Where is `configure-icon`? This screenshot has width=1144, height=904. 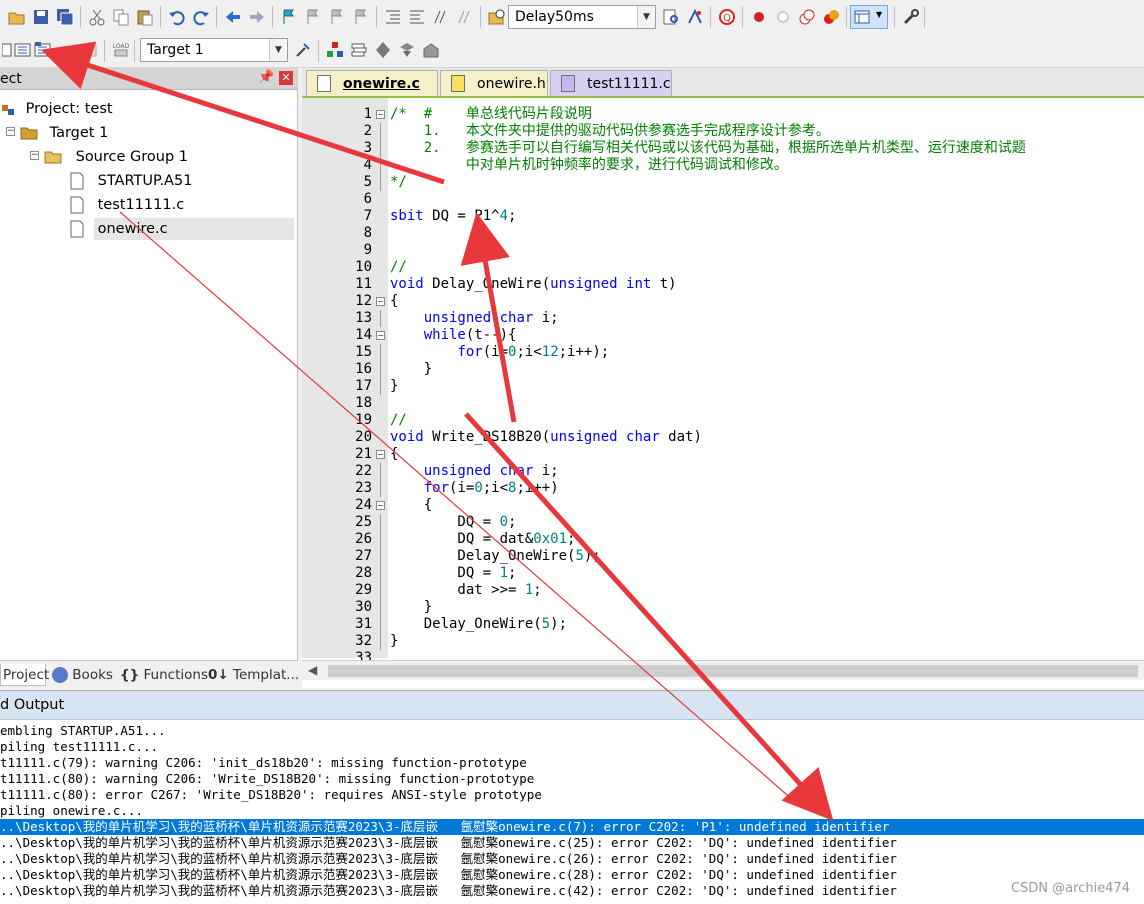 configure-icon is located at coordinates (911, 17).